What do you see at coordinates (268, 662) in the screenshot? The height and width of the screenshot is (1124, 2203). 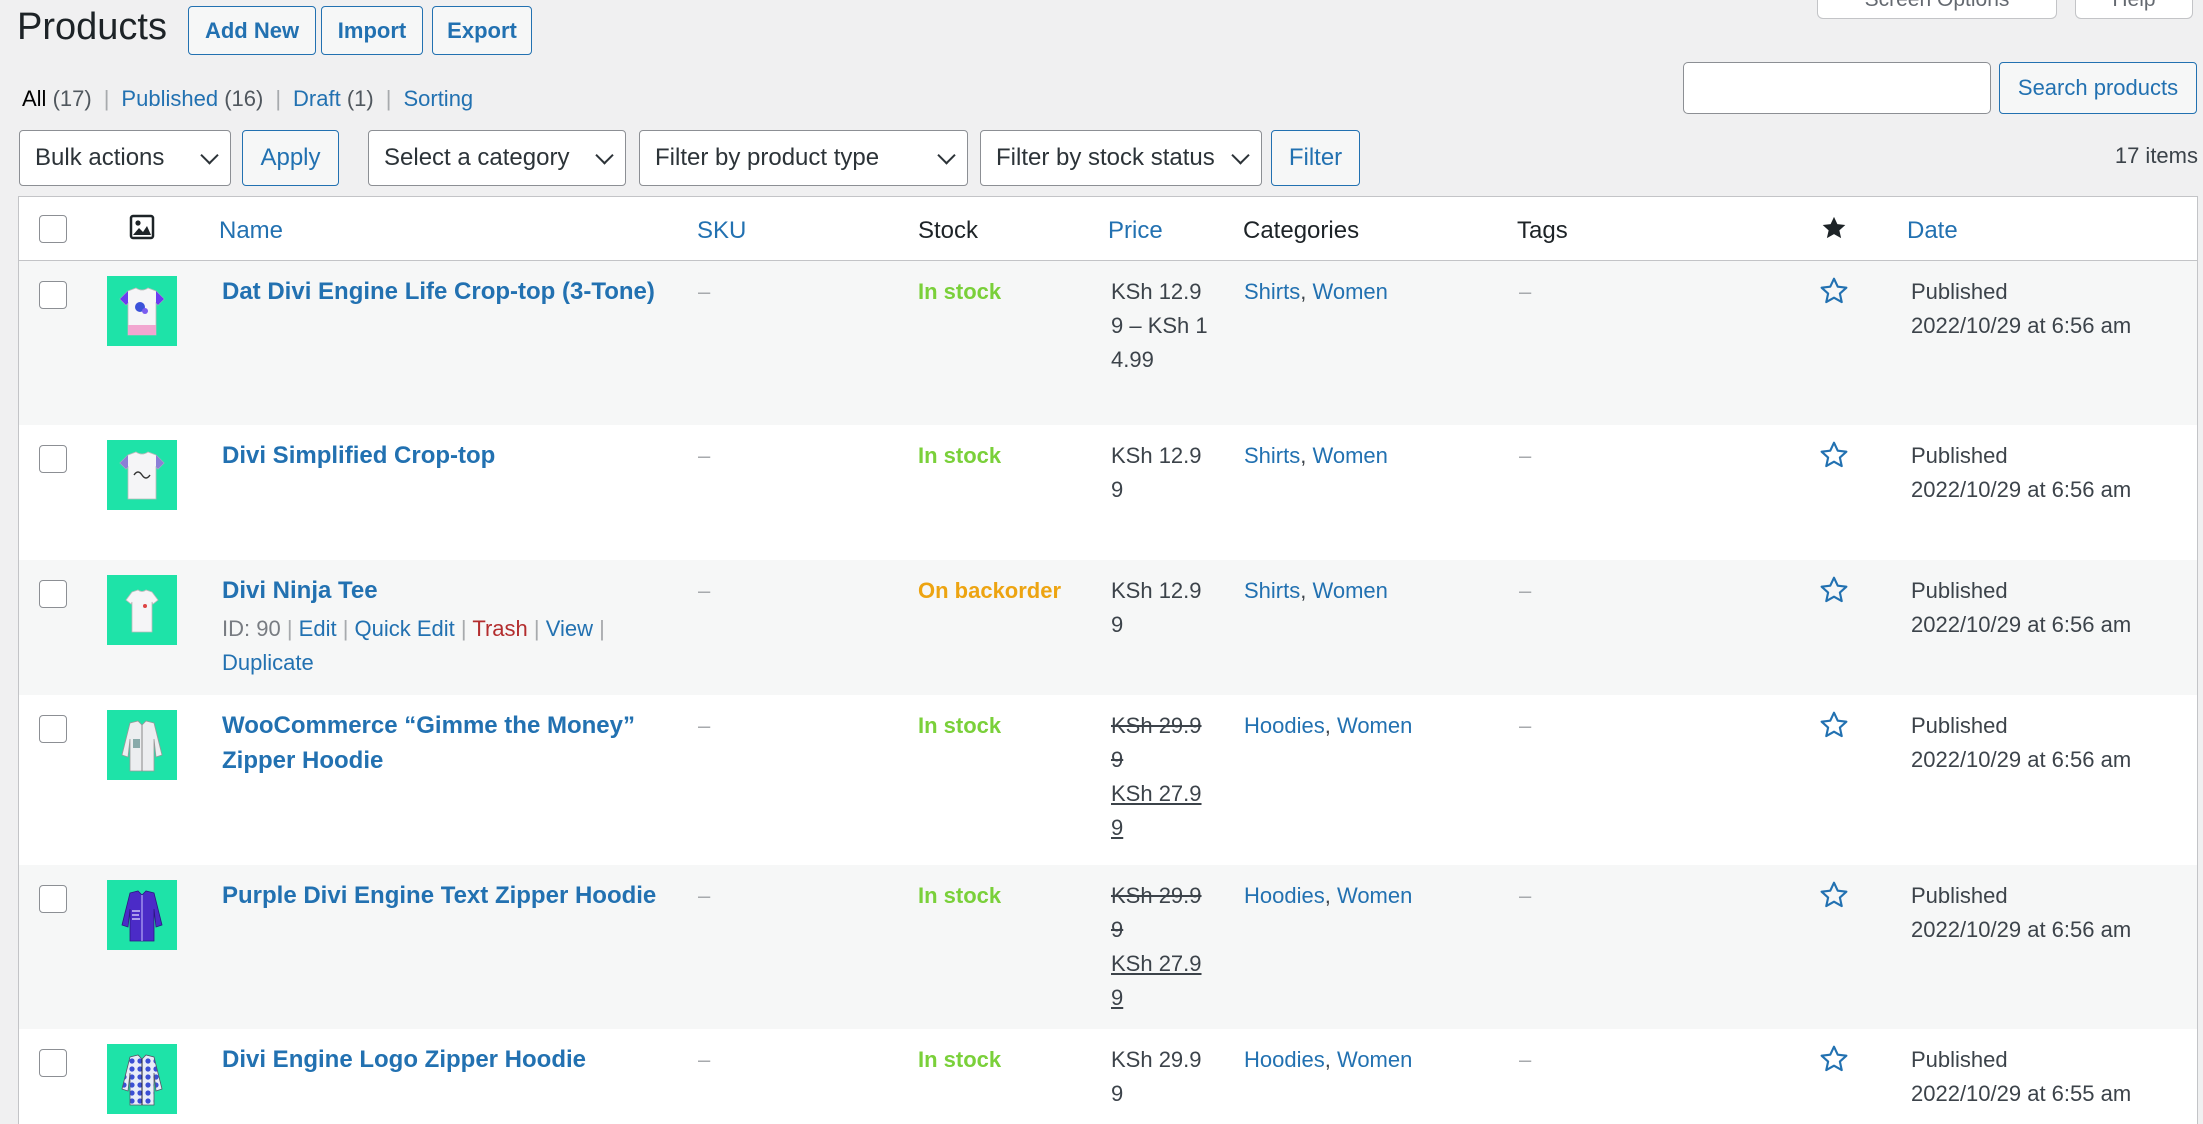 I see `duplicate-link: Duplicate` at bounding box center [268, 662].